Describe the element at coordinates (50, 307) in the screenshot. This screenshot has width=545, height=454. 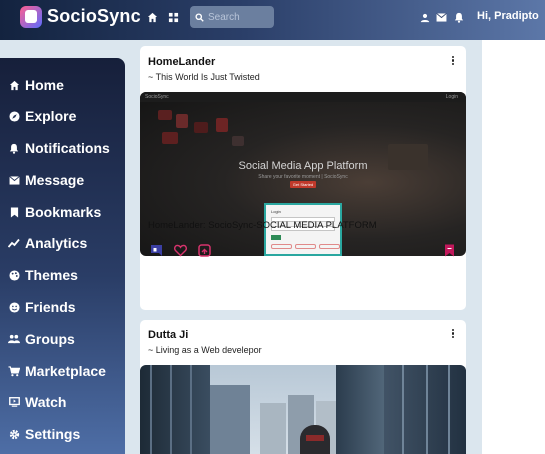
I see `sidebar-item-label: Friends` at that location.